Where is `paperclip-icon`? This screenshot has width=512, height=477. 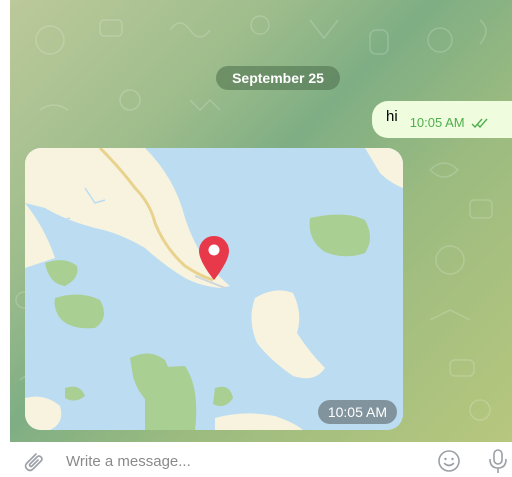 paperclip-icon is located at coordinates (33, 461).